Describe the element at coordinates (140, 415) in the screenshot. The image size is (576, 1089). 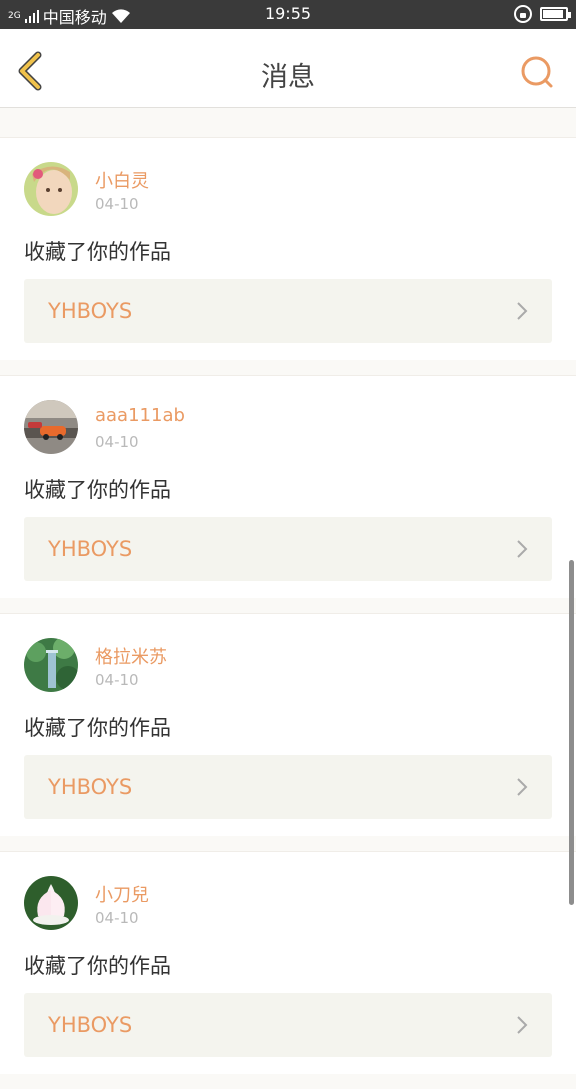
I see `username: aaa111ab` at that location.